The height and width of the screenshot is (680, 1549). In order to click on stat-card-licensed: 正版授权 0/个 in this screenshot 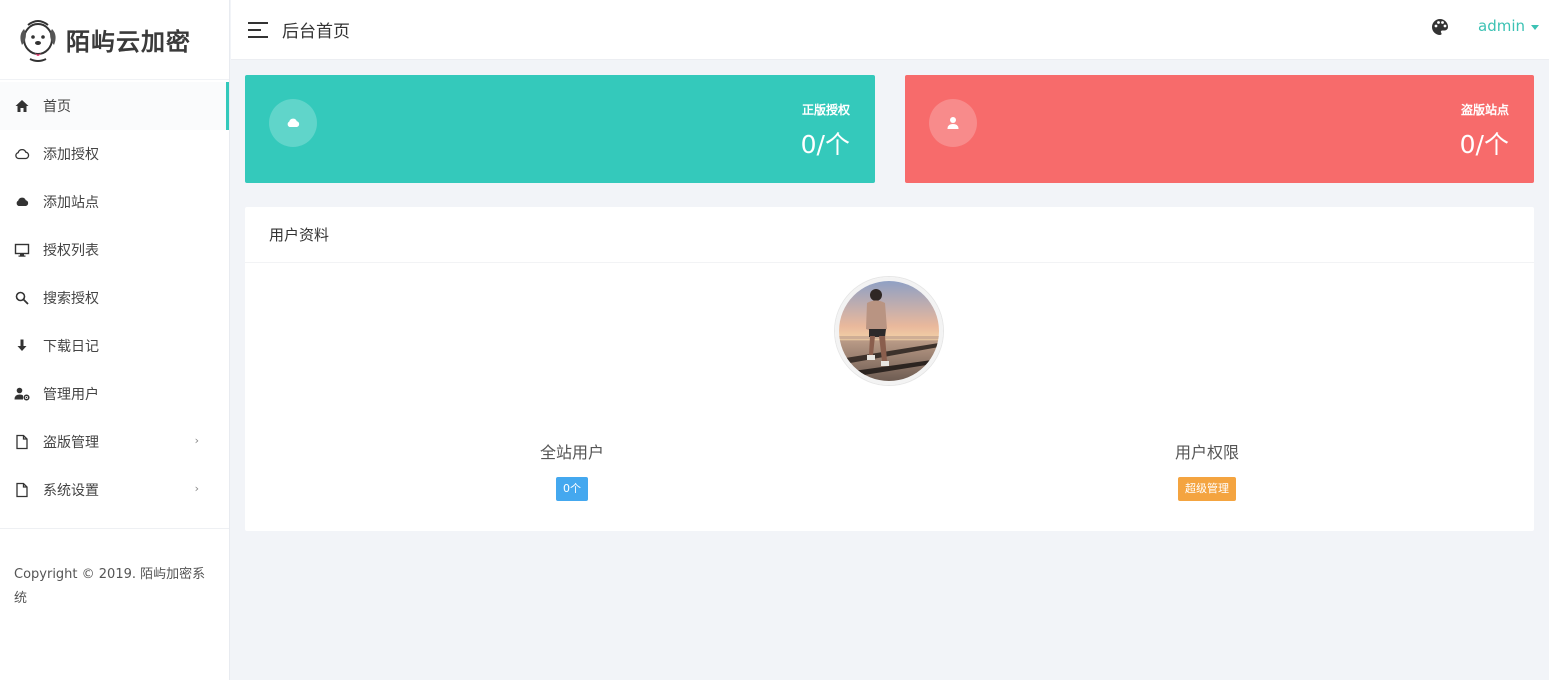, I will do `click(560, 129)`.